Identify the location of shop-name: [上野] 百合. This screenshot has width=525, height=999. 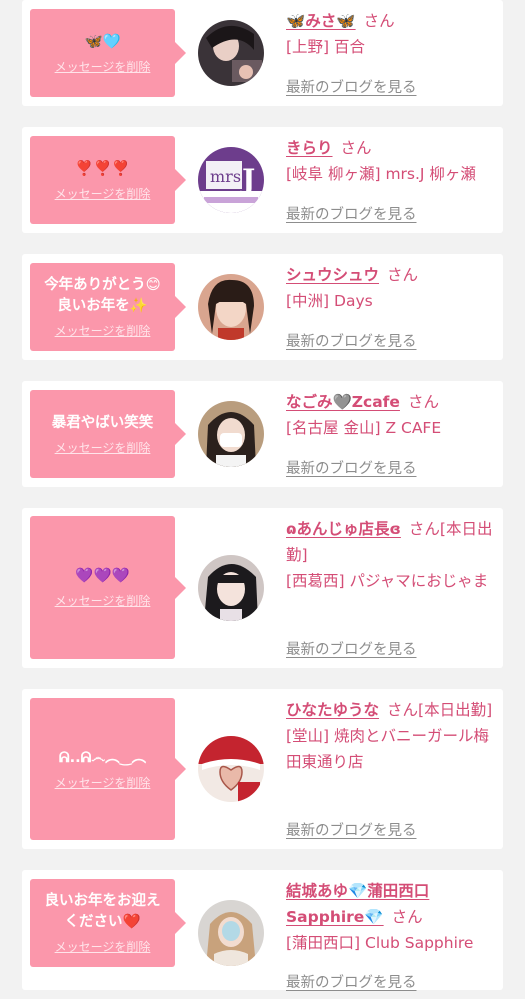
(326, 47).